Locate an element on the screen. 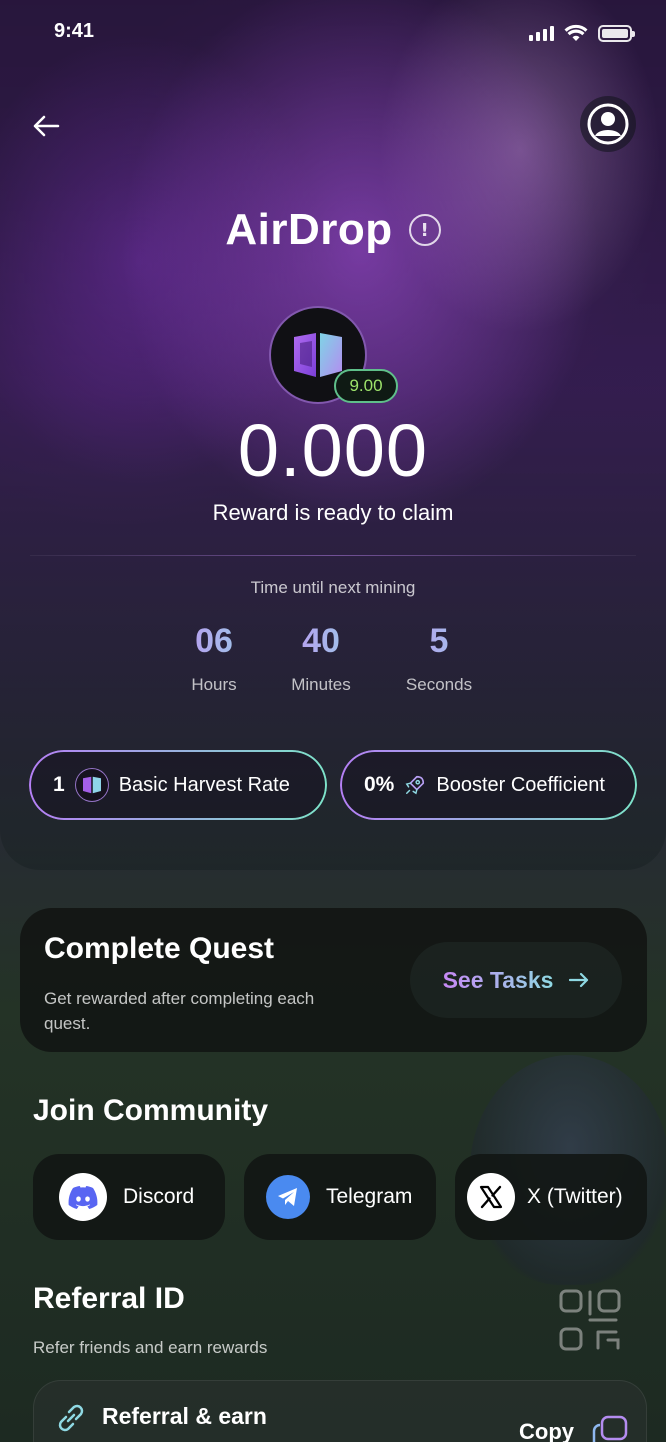 Image resolution: width=666 pixels, height=1442 pixels. timer-hours: 06 Hours is located at coordinates (214, 658).